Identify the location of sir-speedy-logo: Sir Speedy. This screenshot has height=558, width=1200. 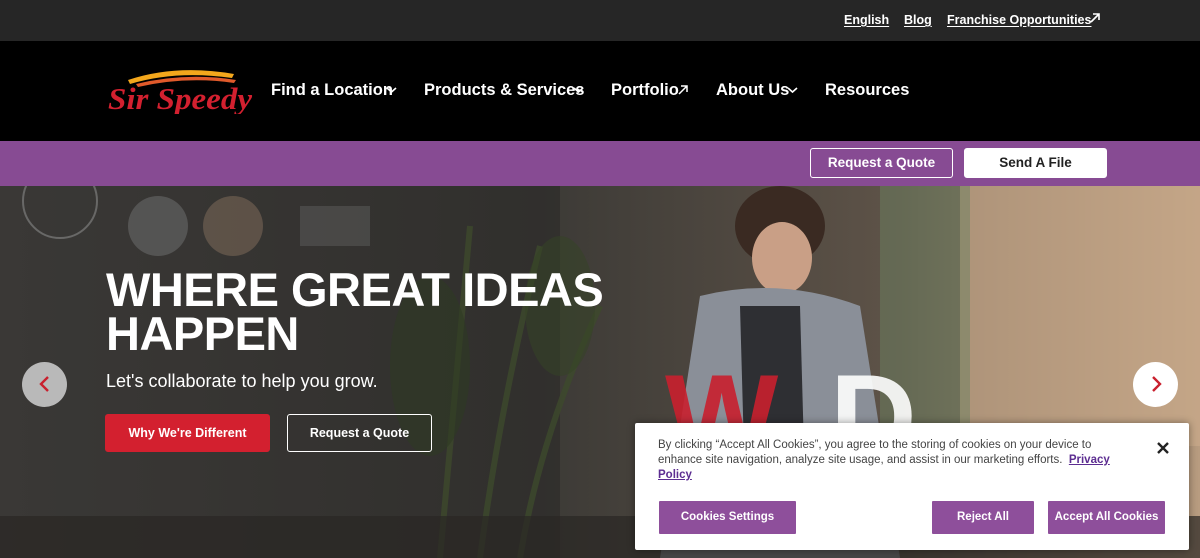
(181, 90).